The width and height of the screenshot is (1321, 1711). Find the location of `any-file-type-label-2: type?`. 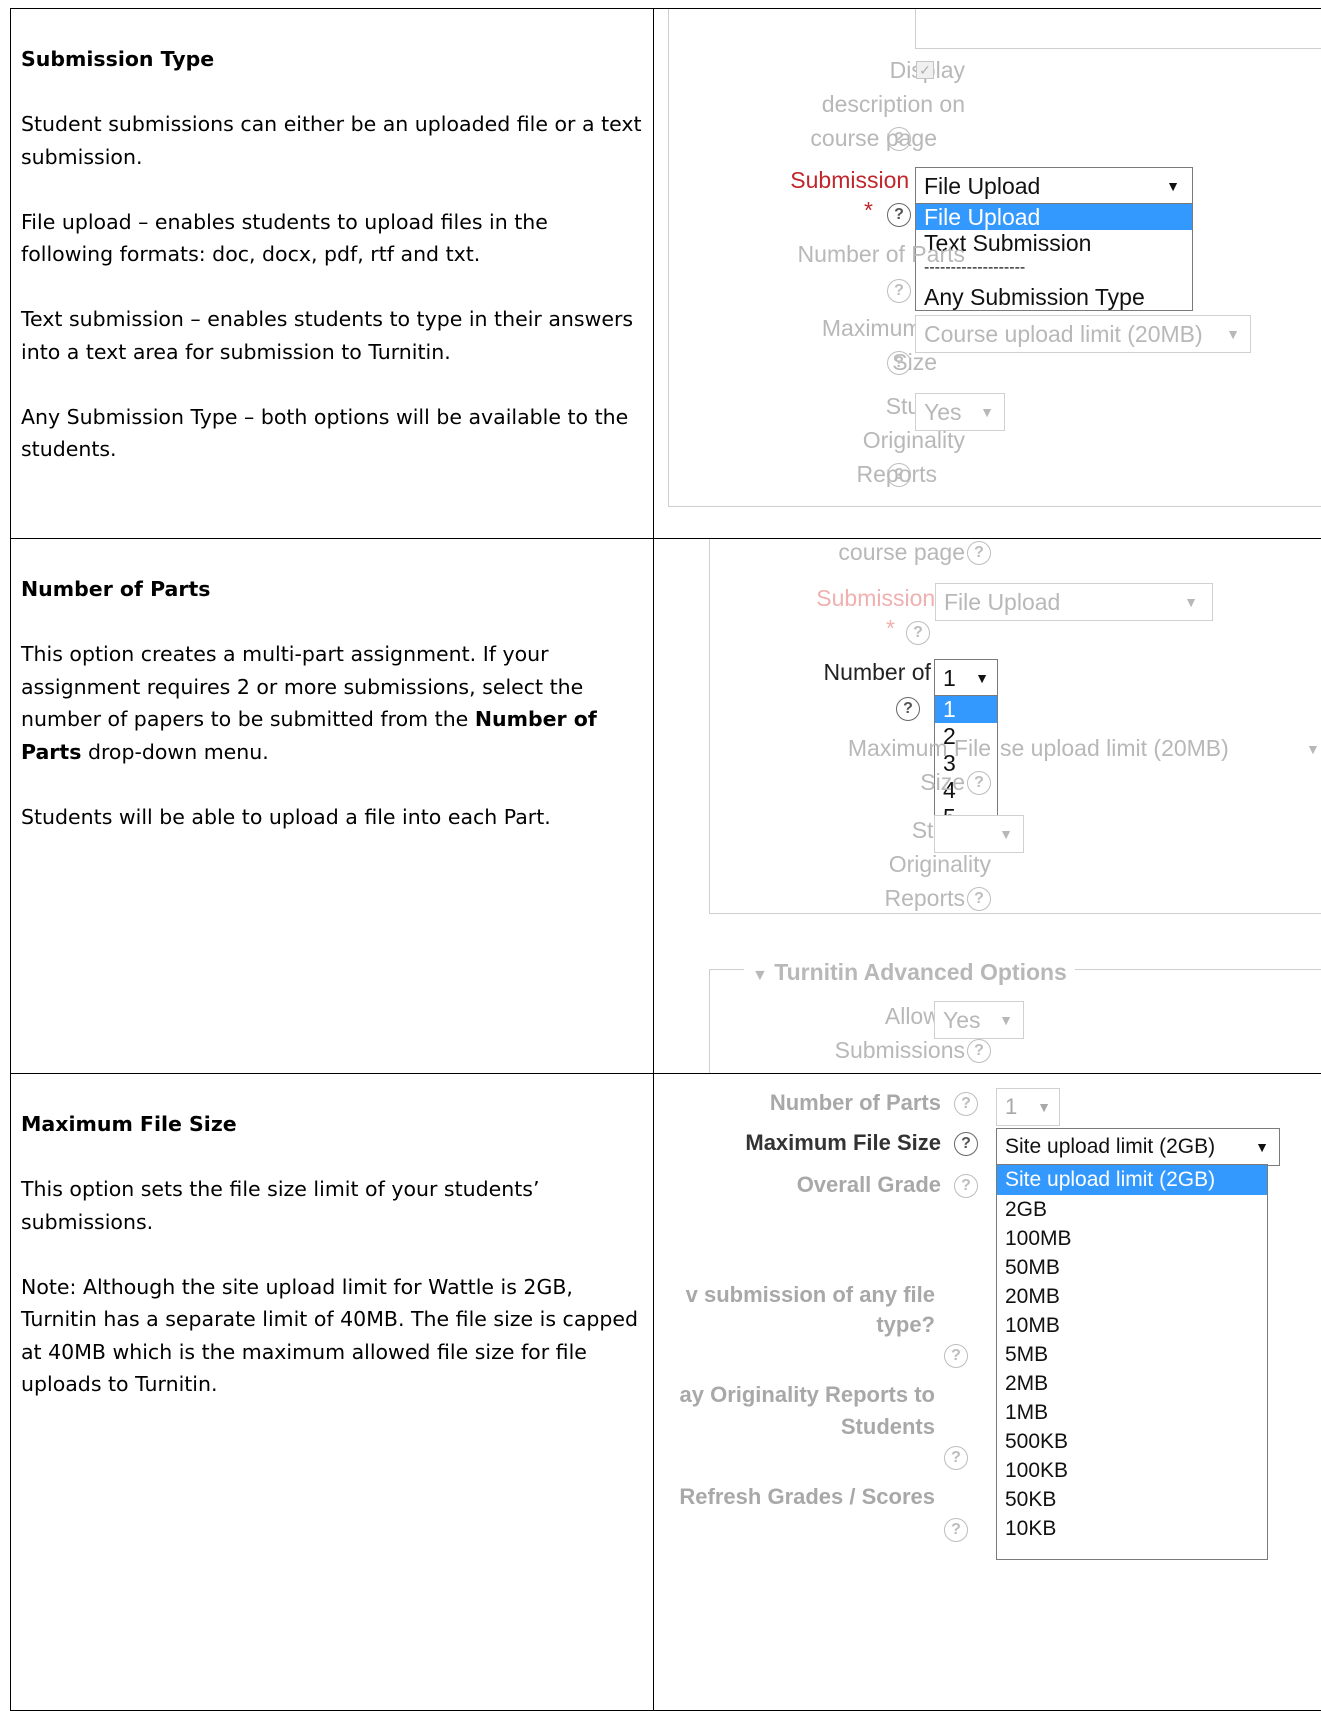

any-file-type-label-2: type? is located at coordinates (905, 1325).